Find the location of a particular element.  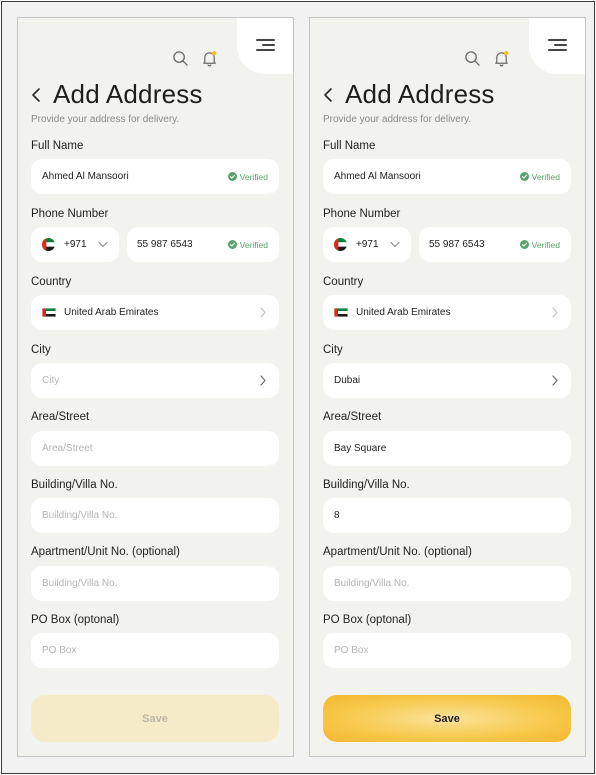

area-street-field: Bay Square is located at coordinates (447, 448).